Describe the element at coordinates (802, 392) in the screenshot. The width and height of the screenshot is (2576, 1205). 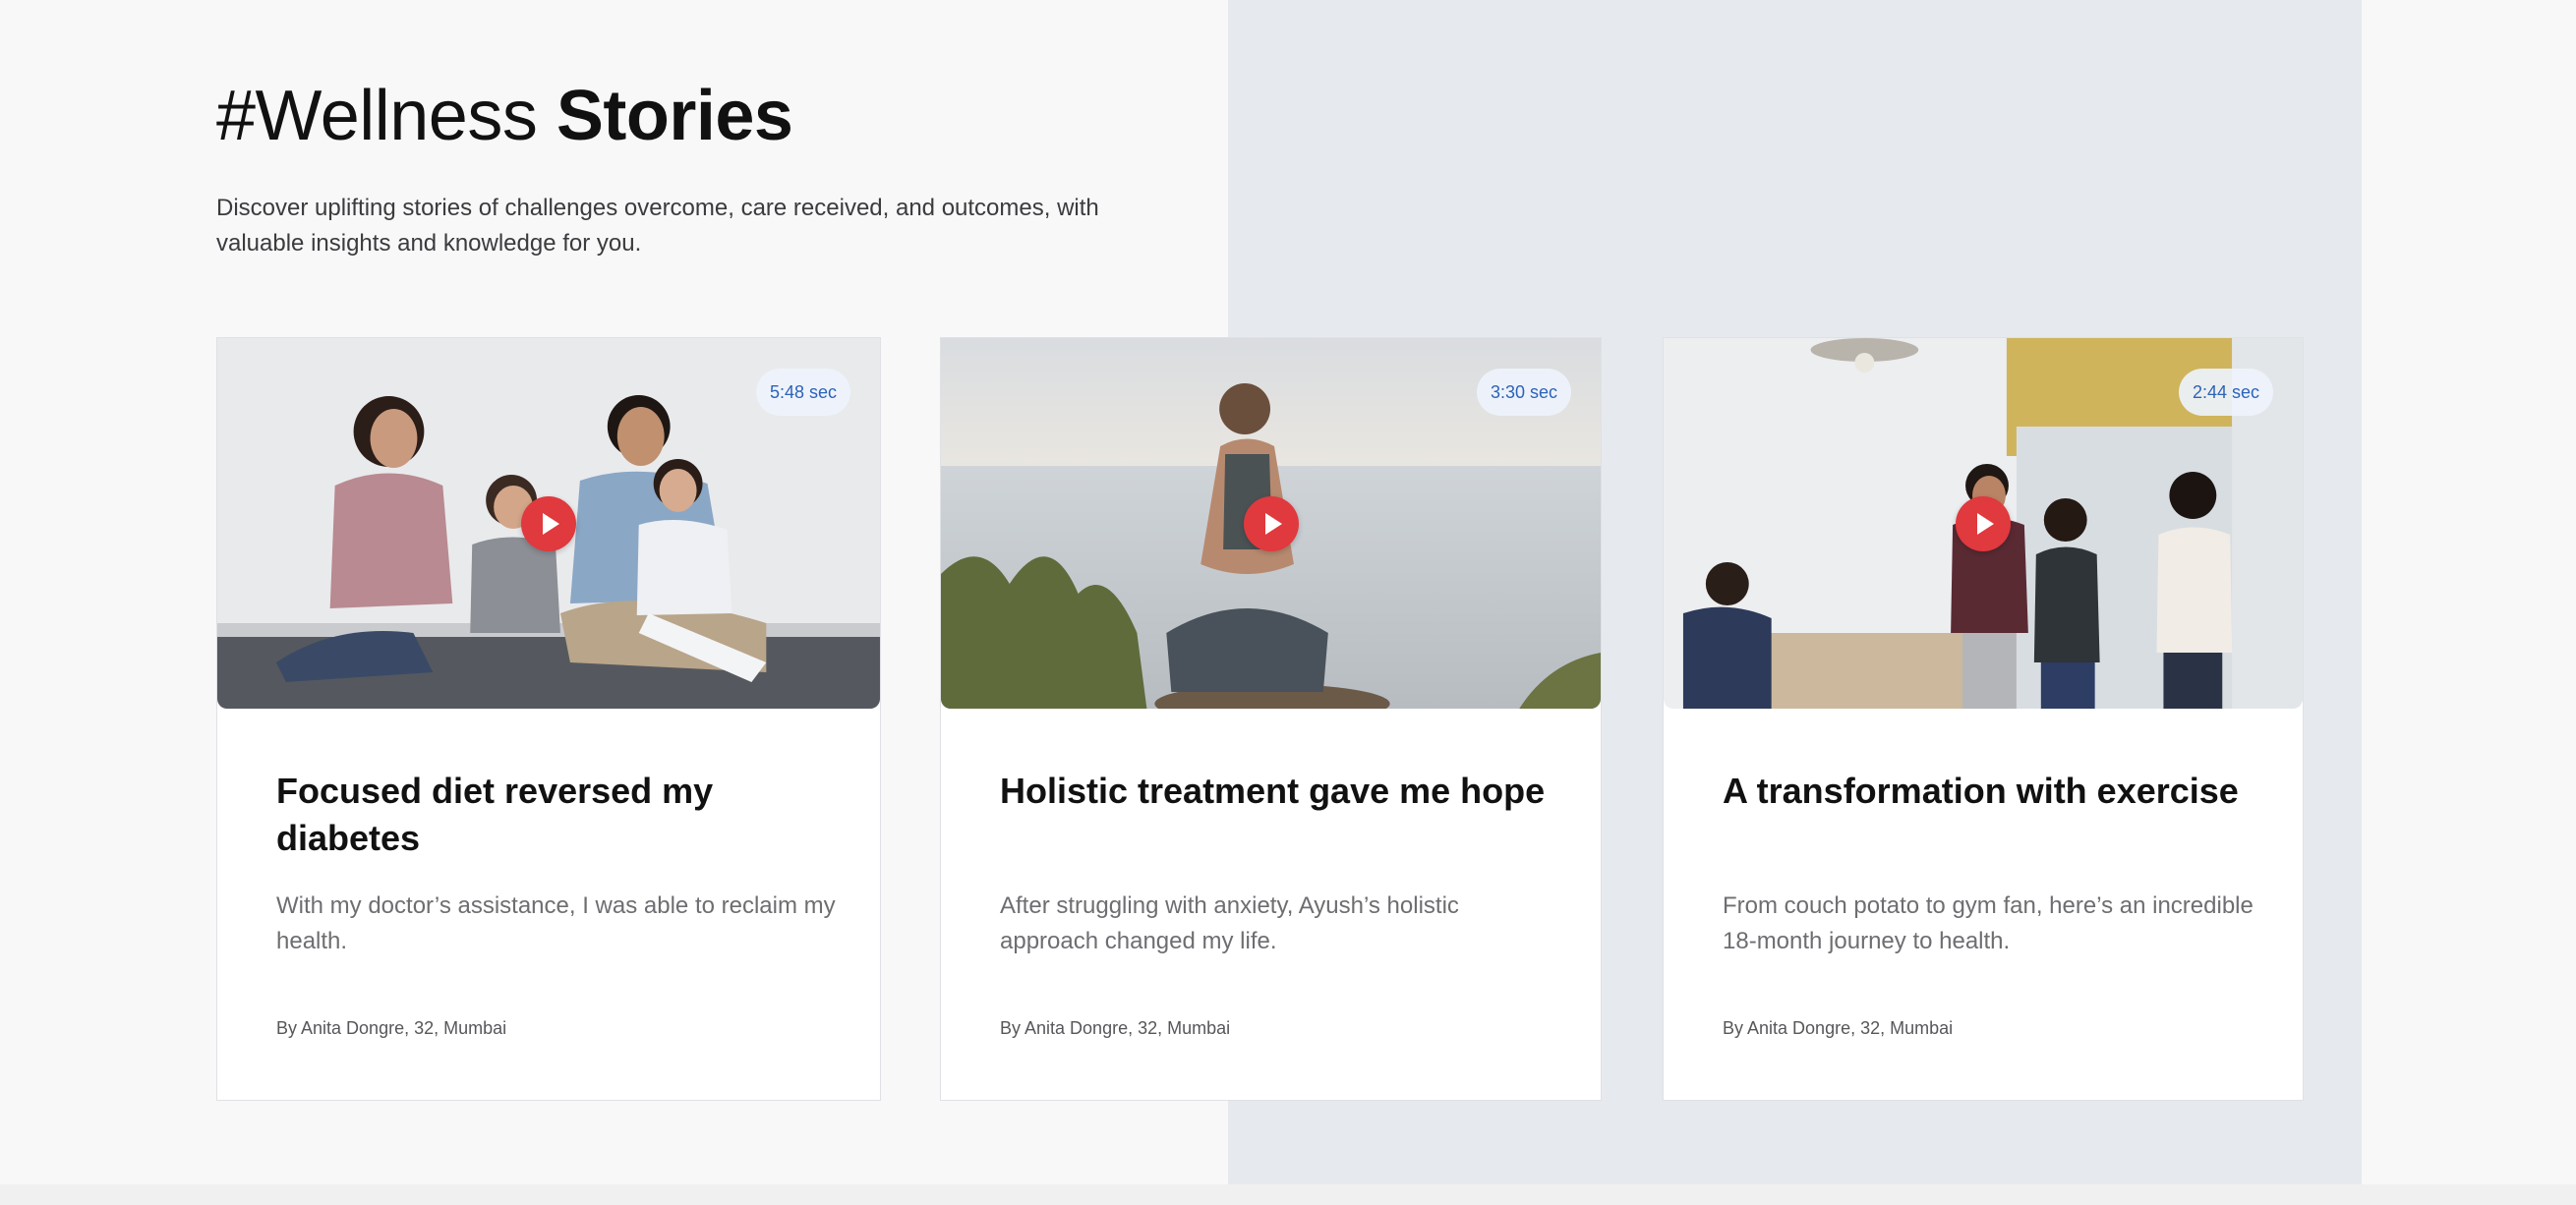
I see `video-duration-badge: 5:48 sec` at that location.